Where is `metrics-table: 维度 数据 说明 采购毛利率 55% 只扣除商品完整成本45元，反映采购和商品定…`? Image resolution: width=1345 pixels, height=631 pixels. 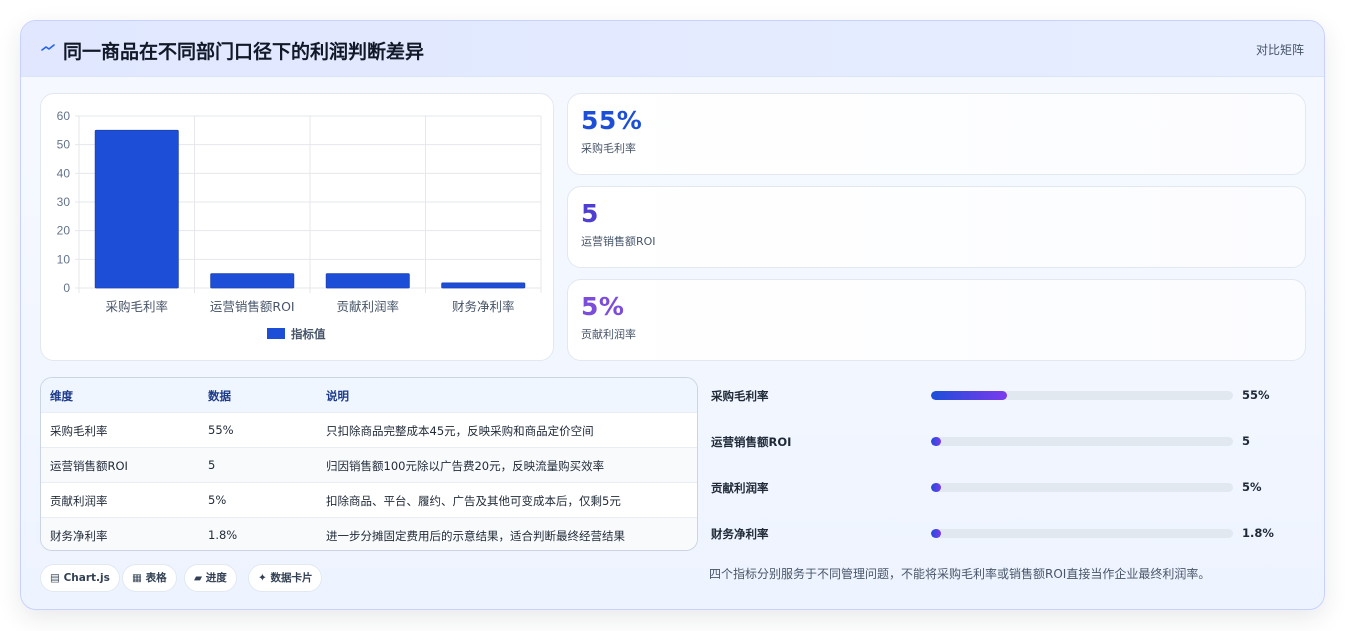 metrics-table: 维度 数据 说明 采购毛利率 55% 只扣除商品完整成本45元，反映采购和商品定… is located at coordinates (369, 464).